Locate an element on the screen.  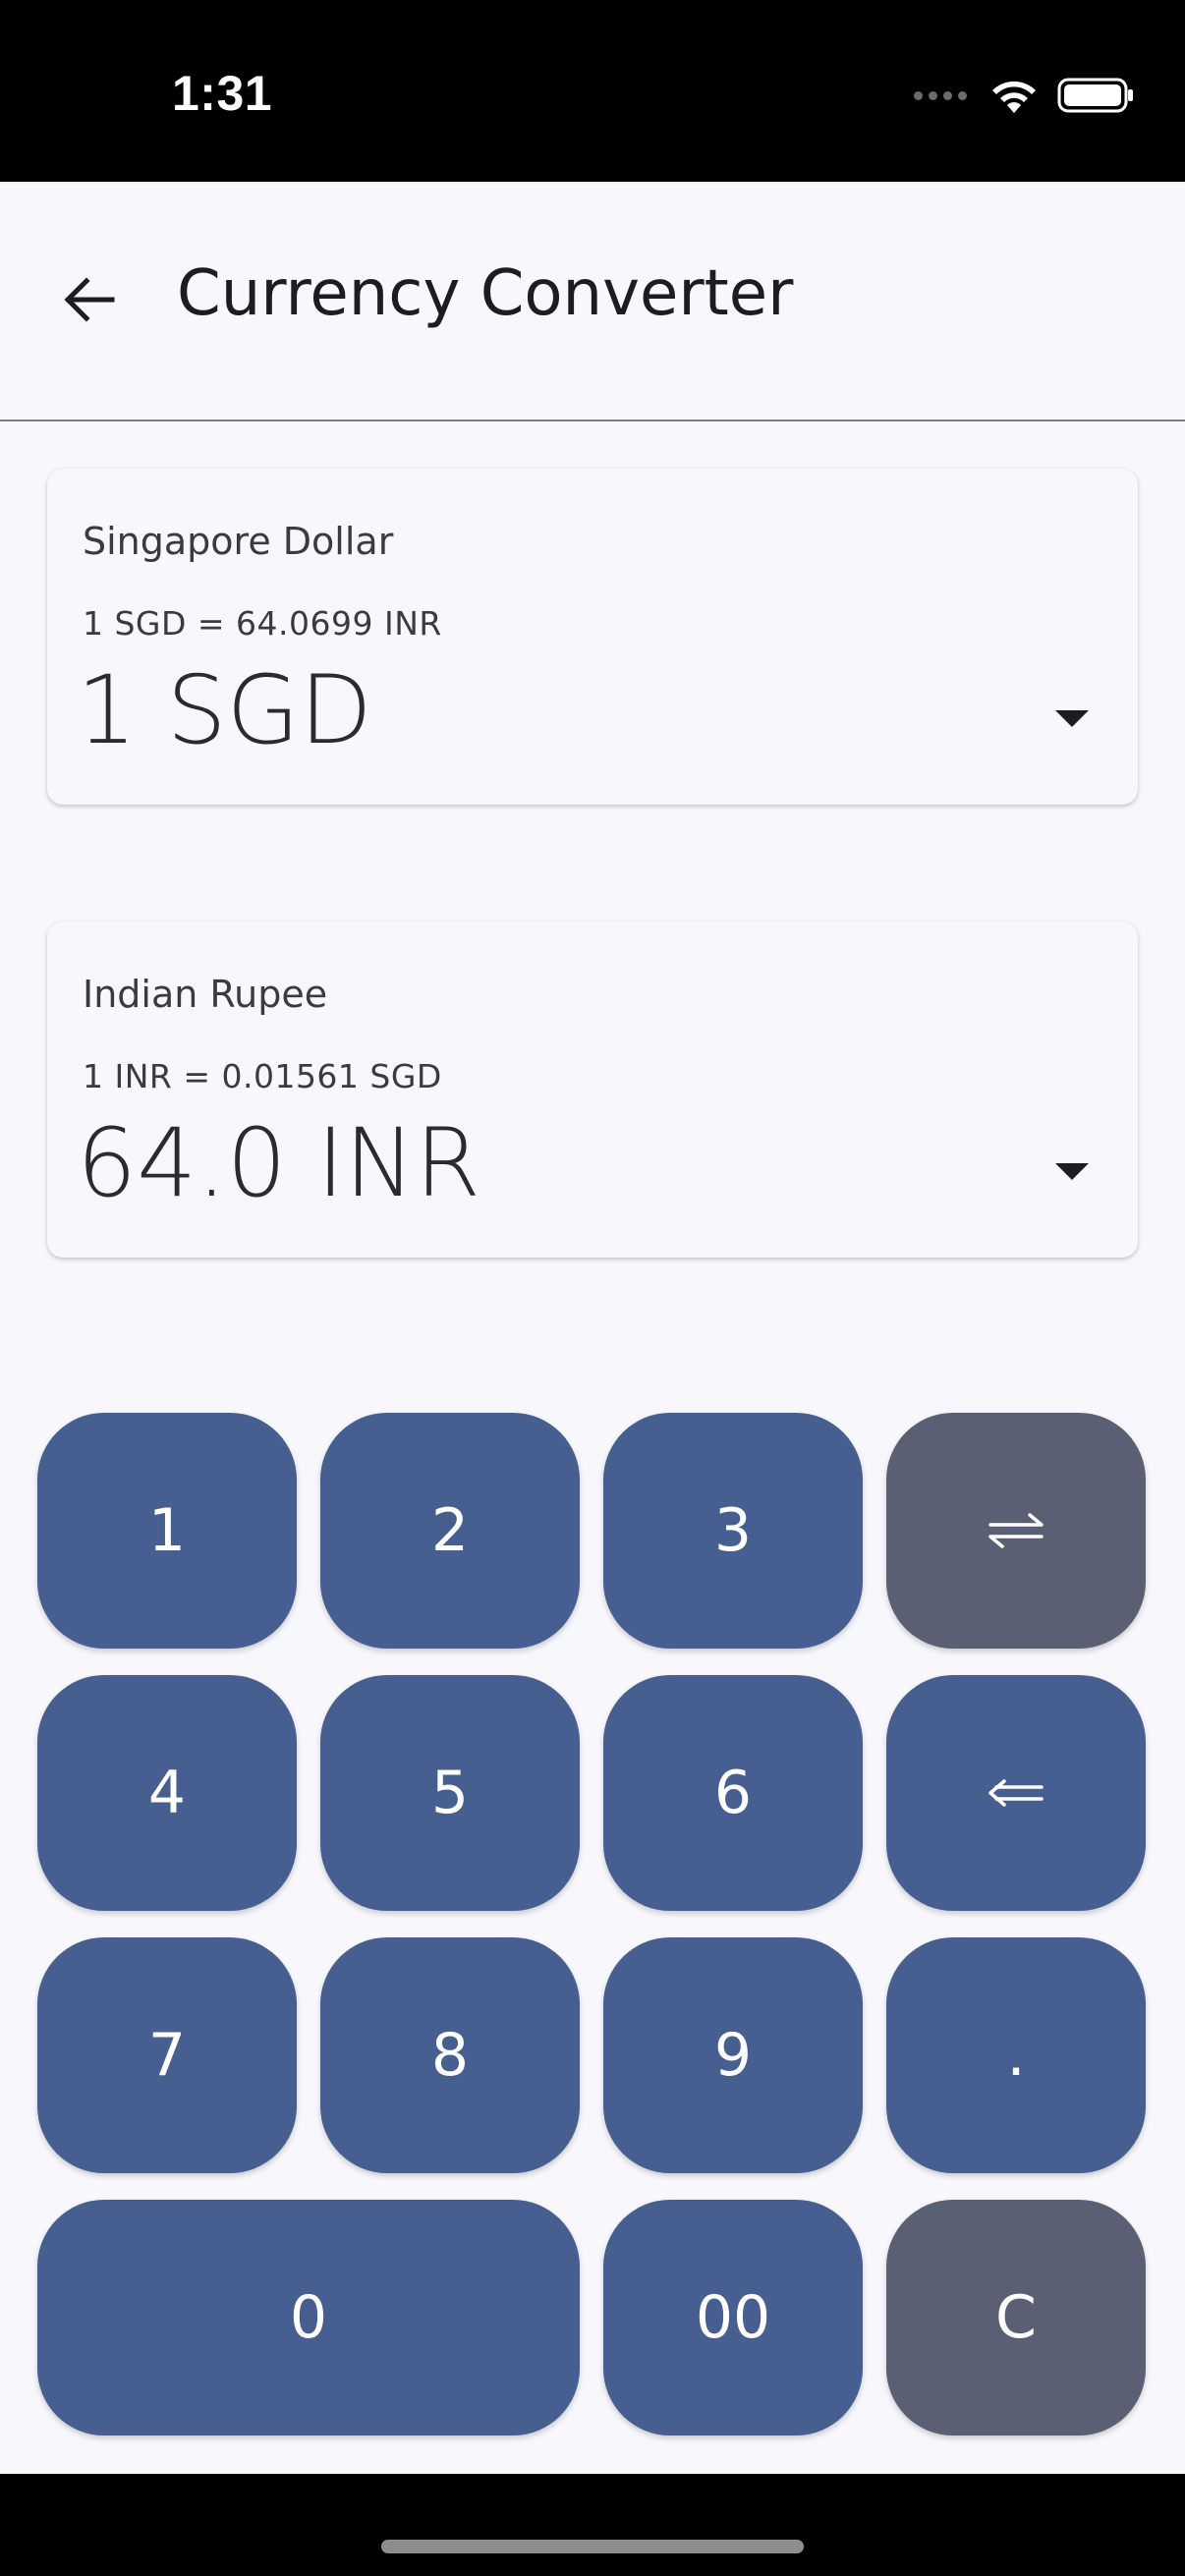
key-0: 0 is located at coordinates (309, 2318).